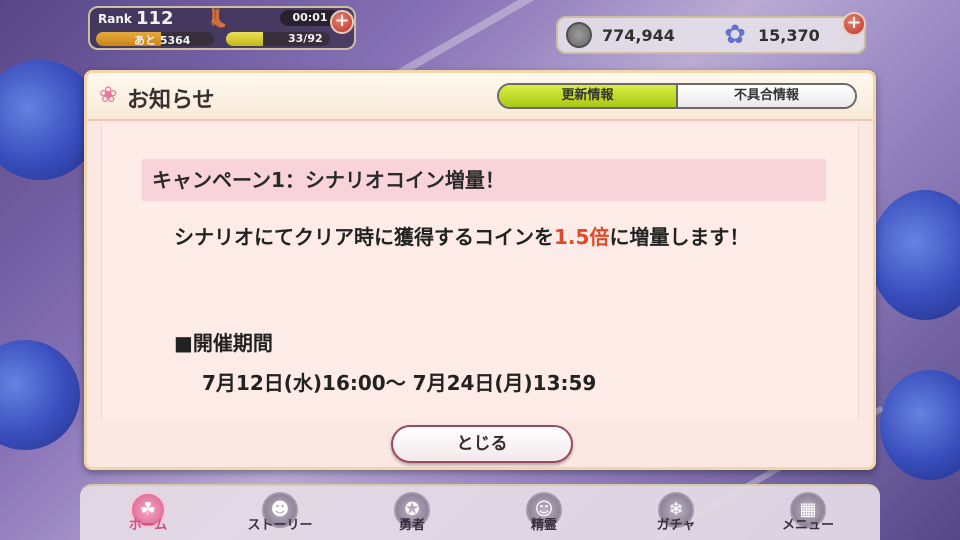 The height and width of the screenshot is (540, 960). Describe the element at coordinates (364, 237) in the screenshot. I see `description-text: シナリオにてクリア時に獲得するコインを` at that location.